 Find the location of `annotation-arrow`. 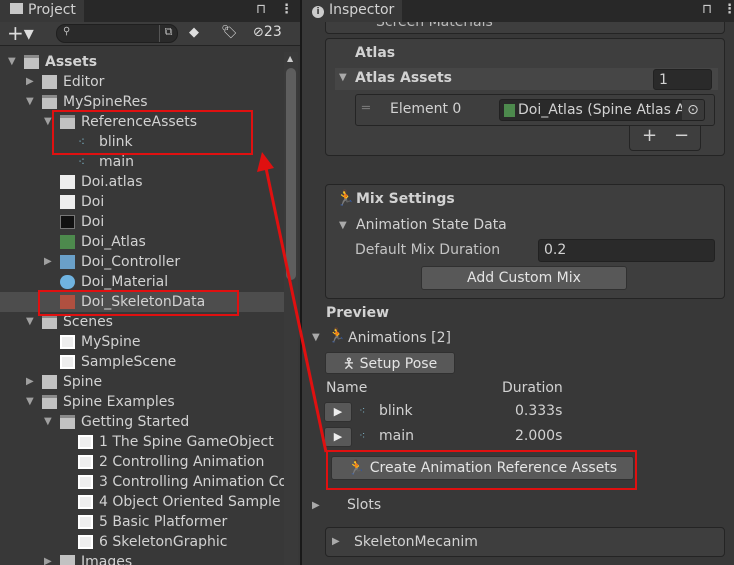

annotation-arrow is located at coordinates (292, 302).